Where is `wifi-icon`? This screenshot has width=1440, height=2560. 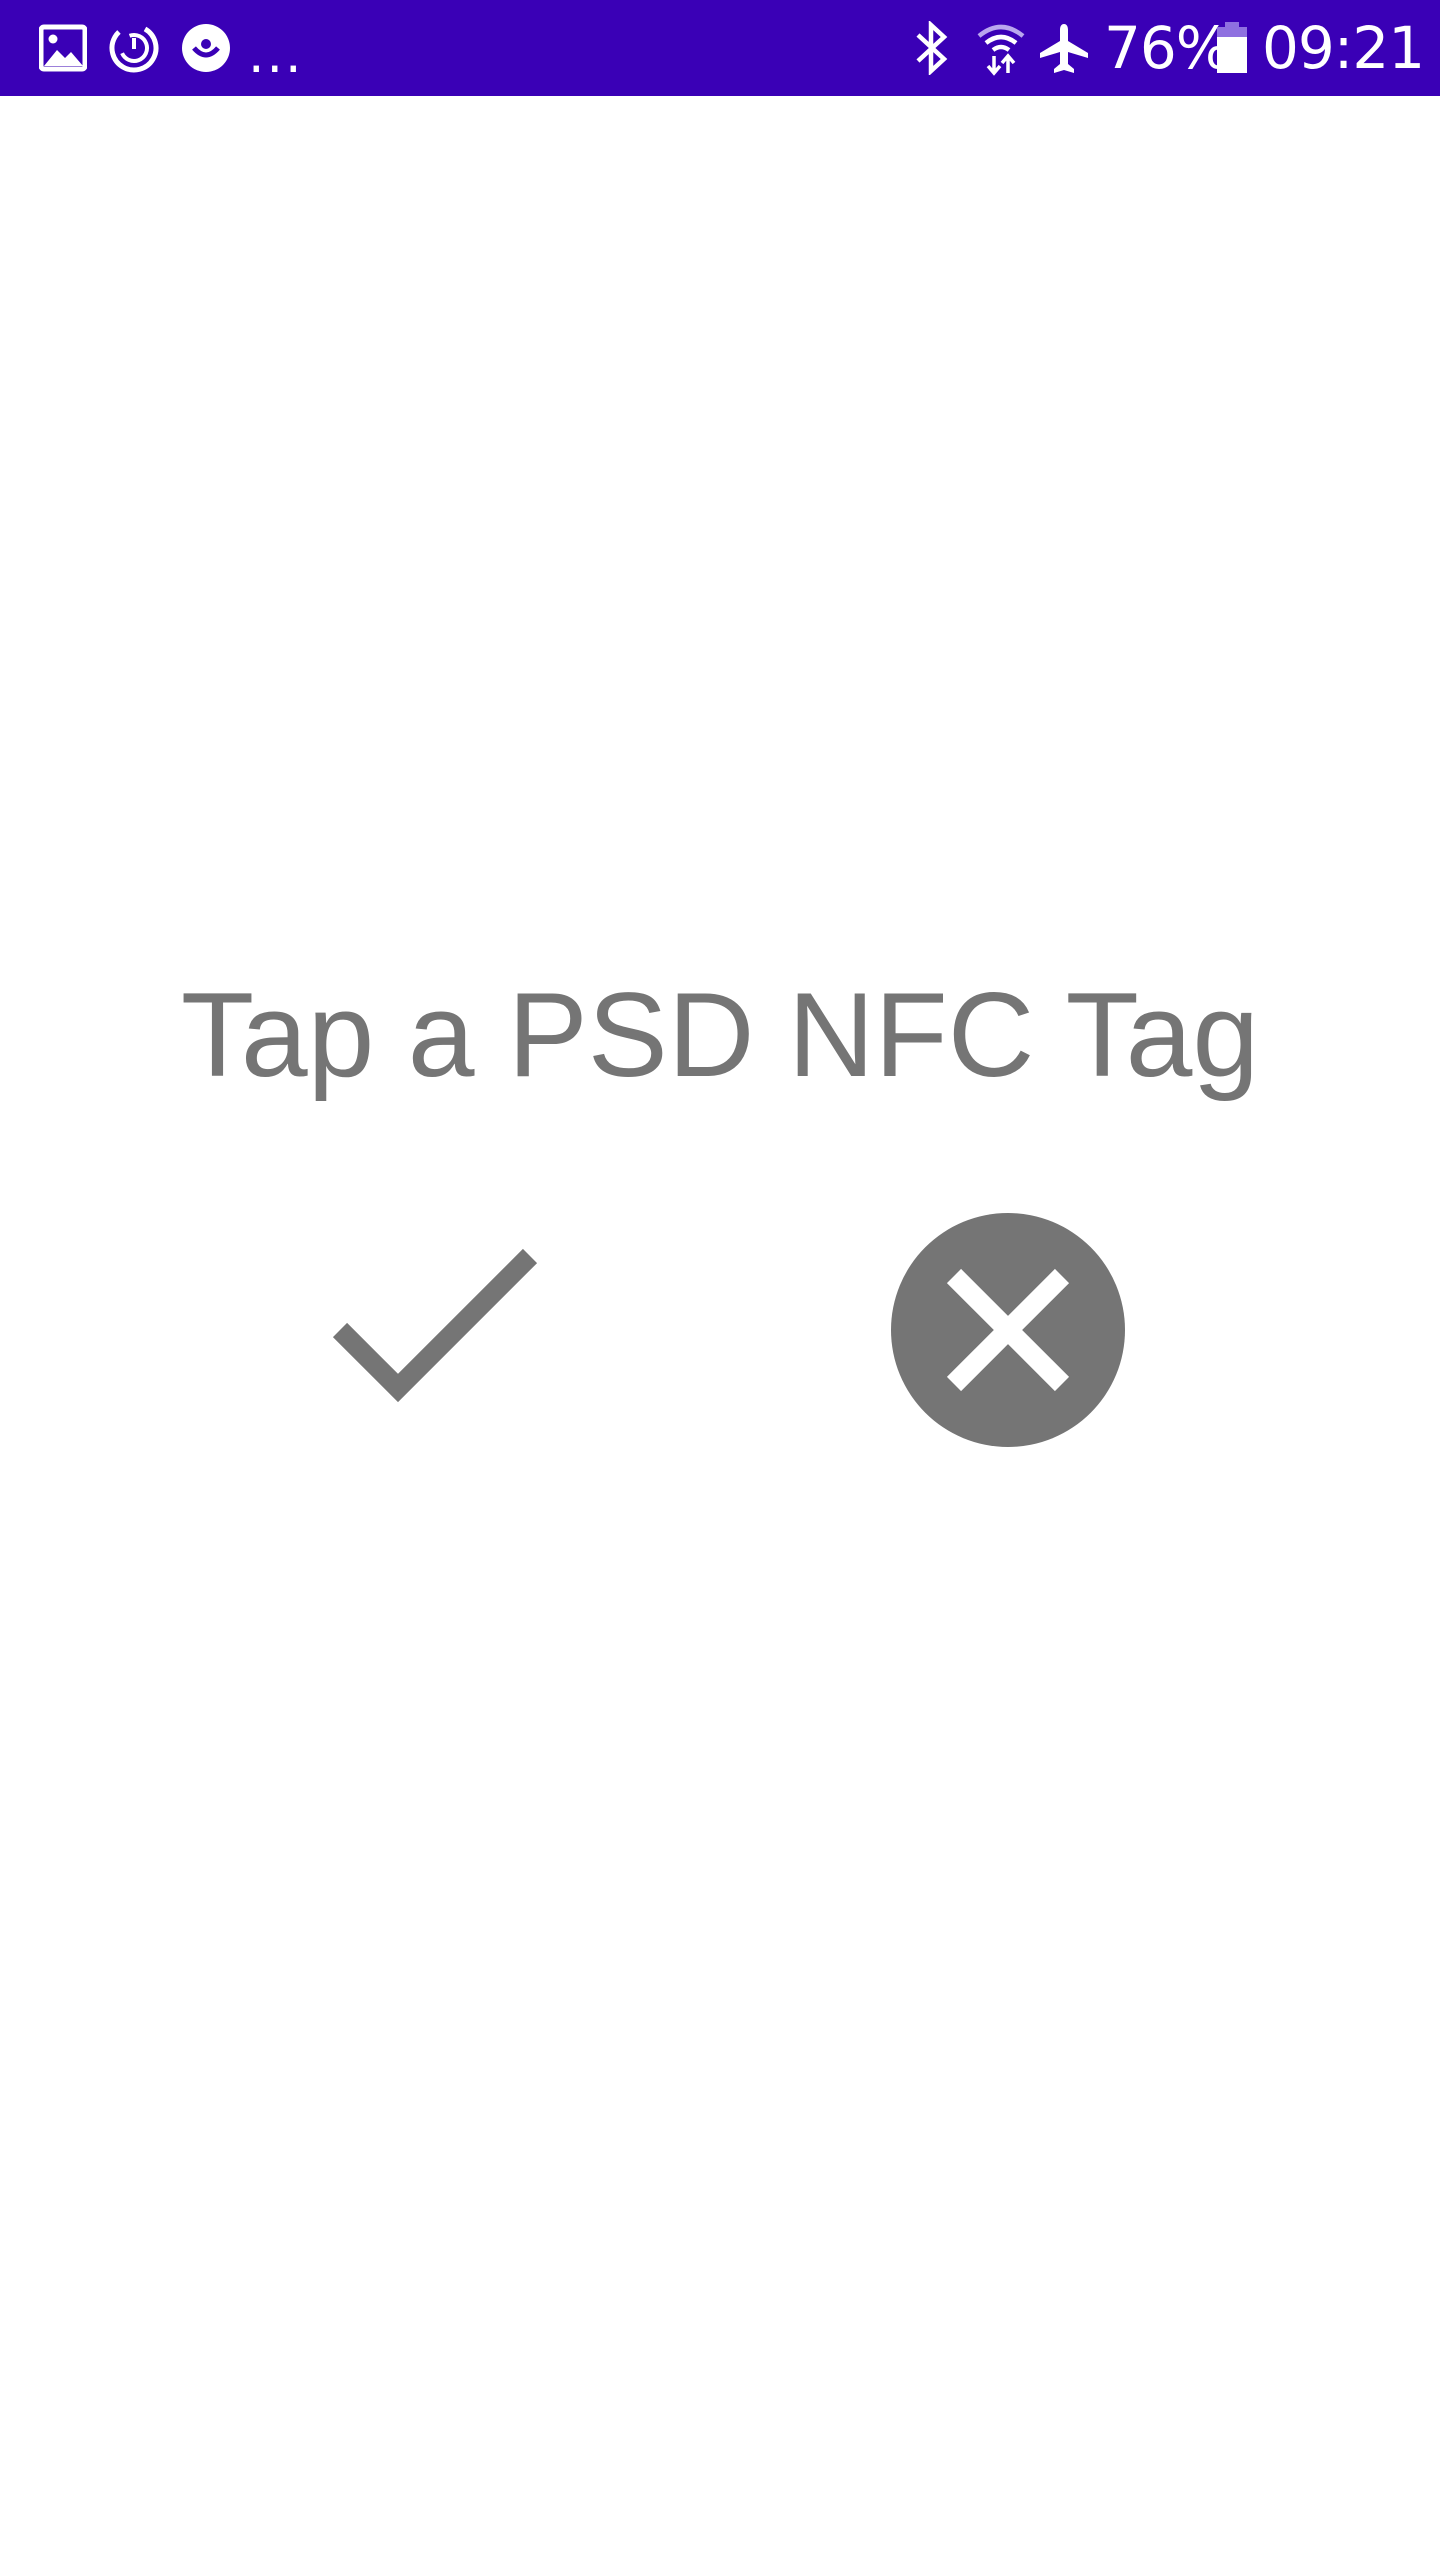 wifi-icon is located at coordinates (1001, 48).